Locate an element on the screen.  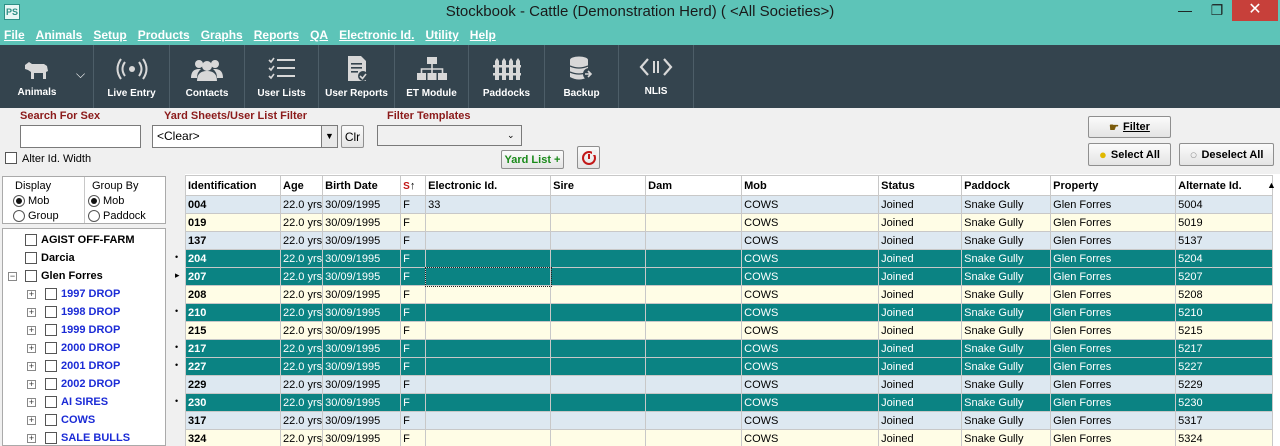
tree-item: Darcia is located at coordinates (84, 258).